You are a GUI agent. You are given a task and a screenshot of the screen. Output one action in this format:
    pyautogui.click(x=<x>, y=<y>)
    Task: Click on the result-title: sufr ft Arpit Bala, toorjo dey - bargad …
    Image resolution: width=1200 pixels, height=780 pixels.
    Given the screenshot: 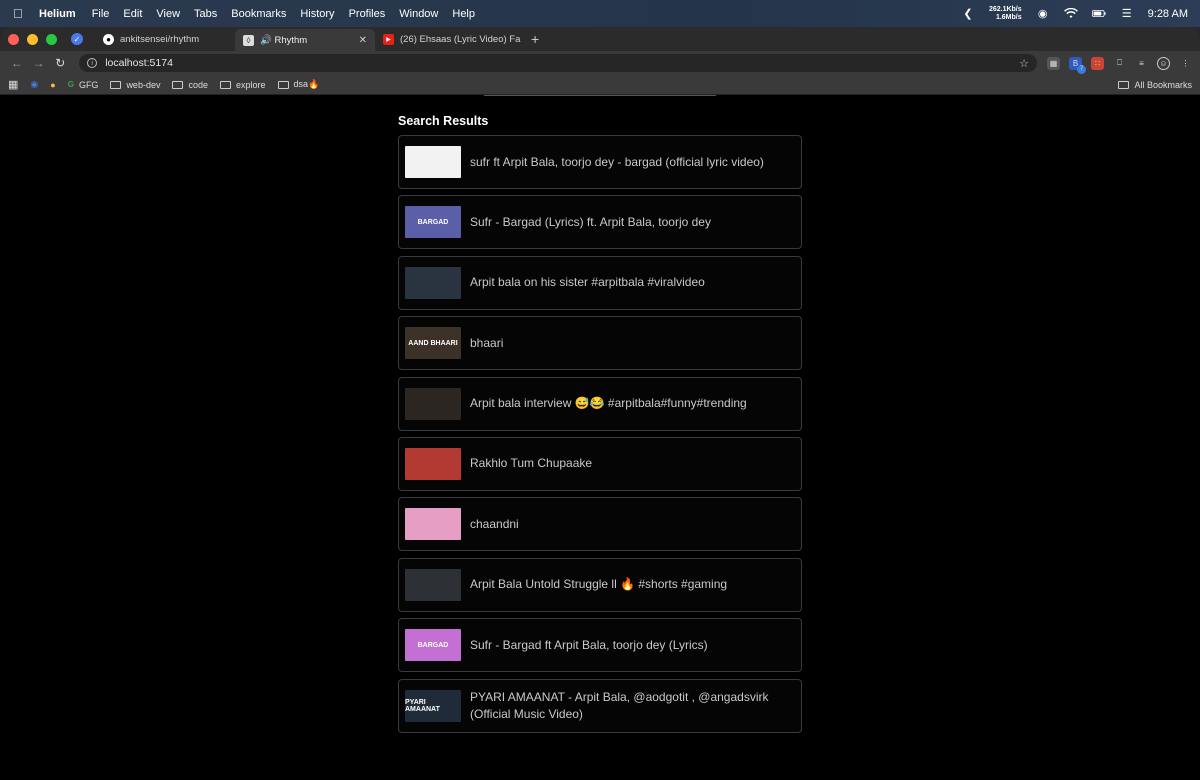 What is the action you would take?
    pyautogui.click(x=617, y=161)
    